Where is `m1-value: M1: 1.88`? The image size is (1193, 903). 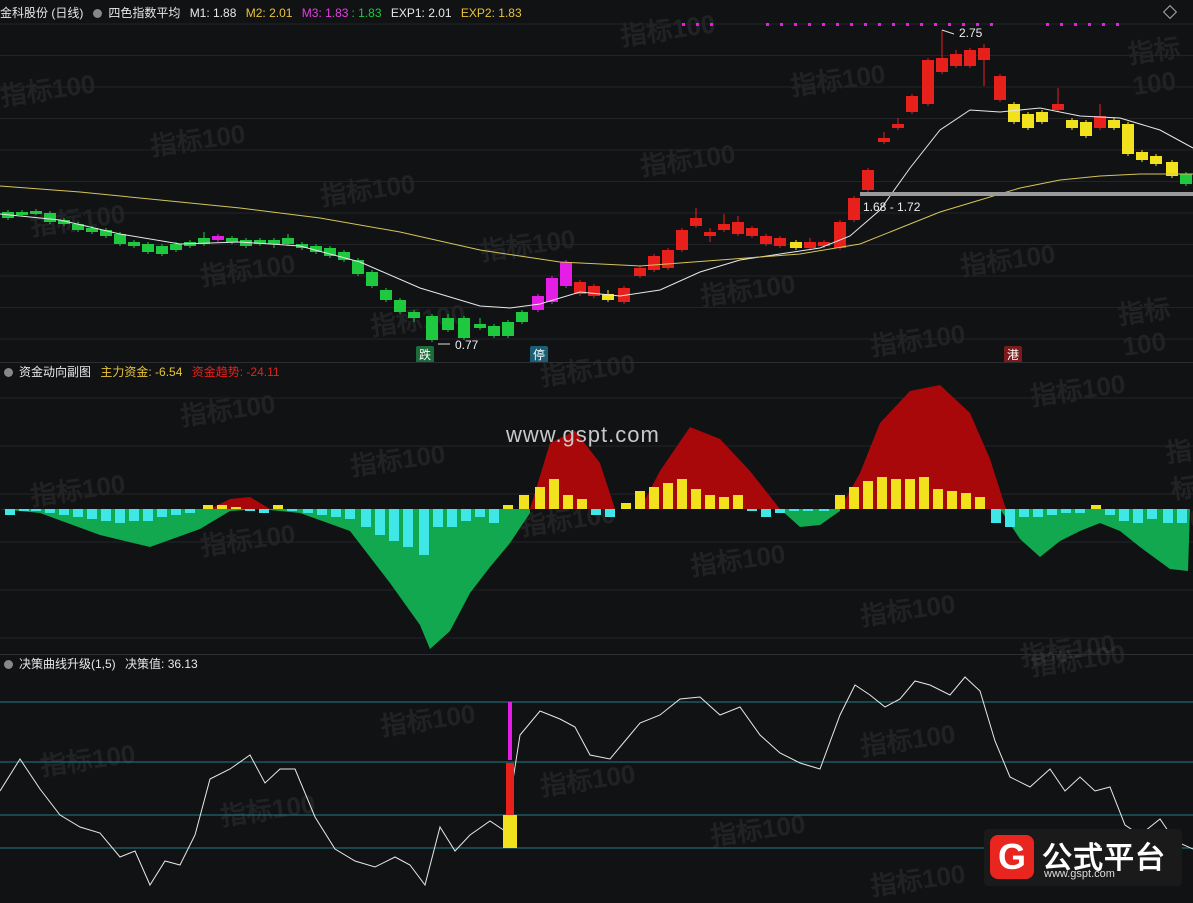
m1-value: M1: 1.88 is located at coordinates (213, 13).